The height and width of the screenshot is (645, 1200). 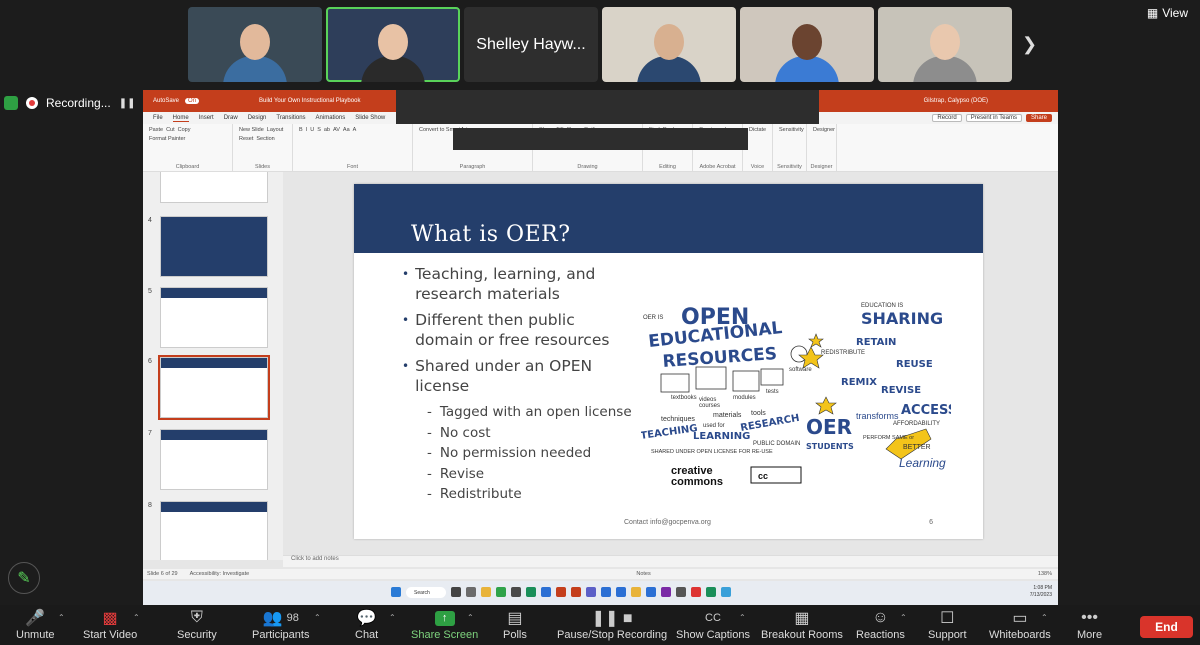 I want to click on ribbon-tab-design: Design, so click(x=257, y=118).